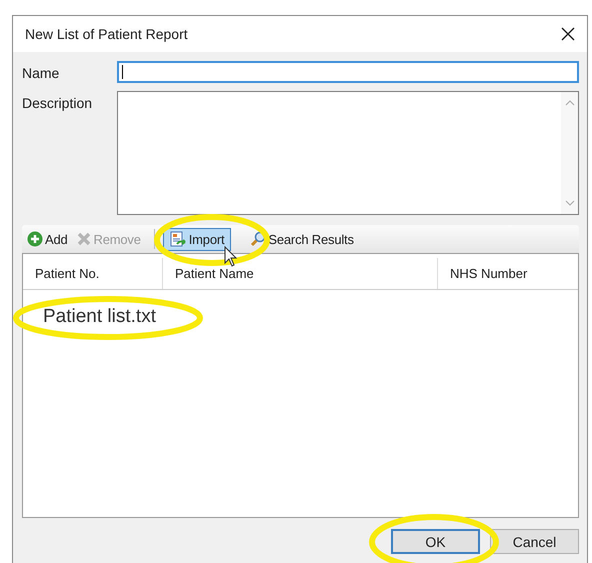  What do you see at coordinates (569, 153) in the screenshot?
I see `scrollbar` at bounding box center [569, 153].